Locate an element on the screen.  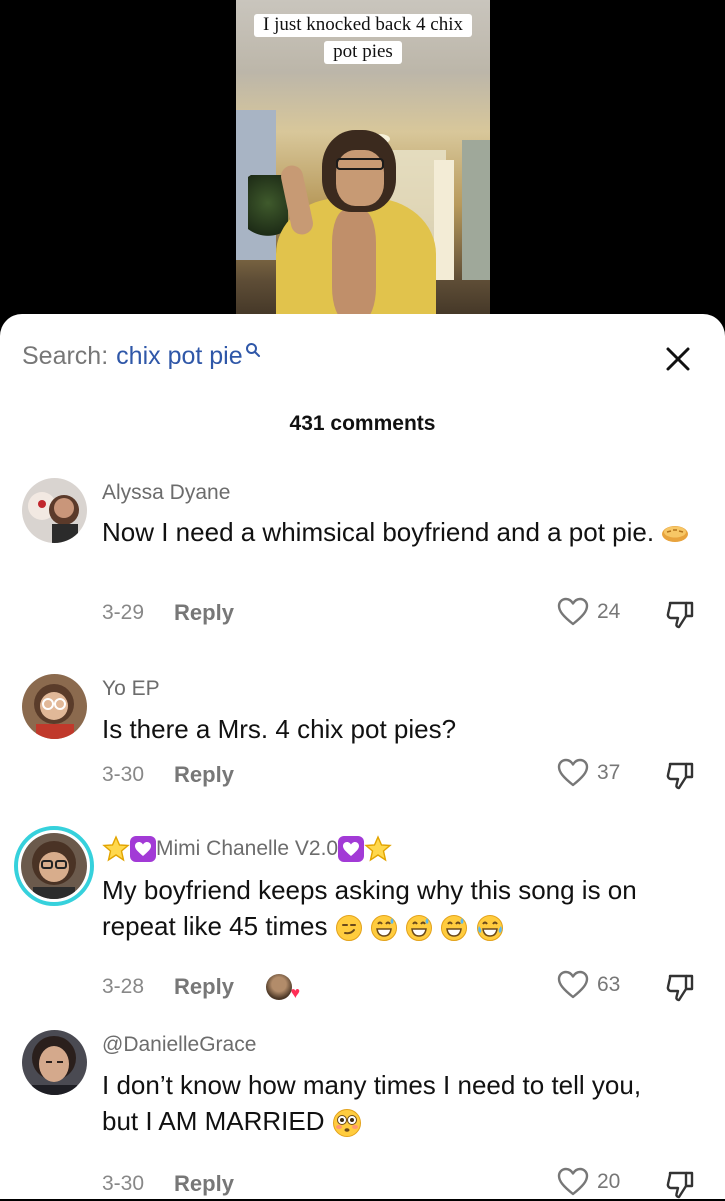
avatar-story-ring is located at coordinates (54, 866).